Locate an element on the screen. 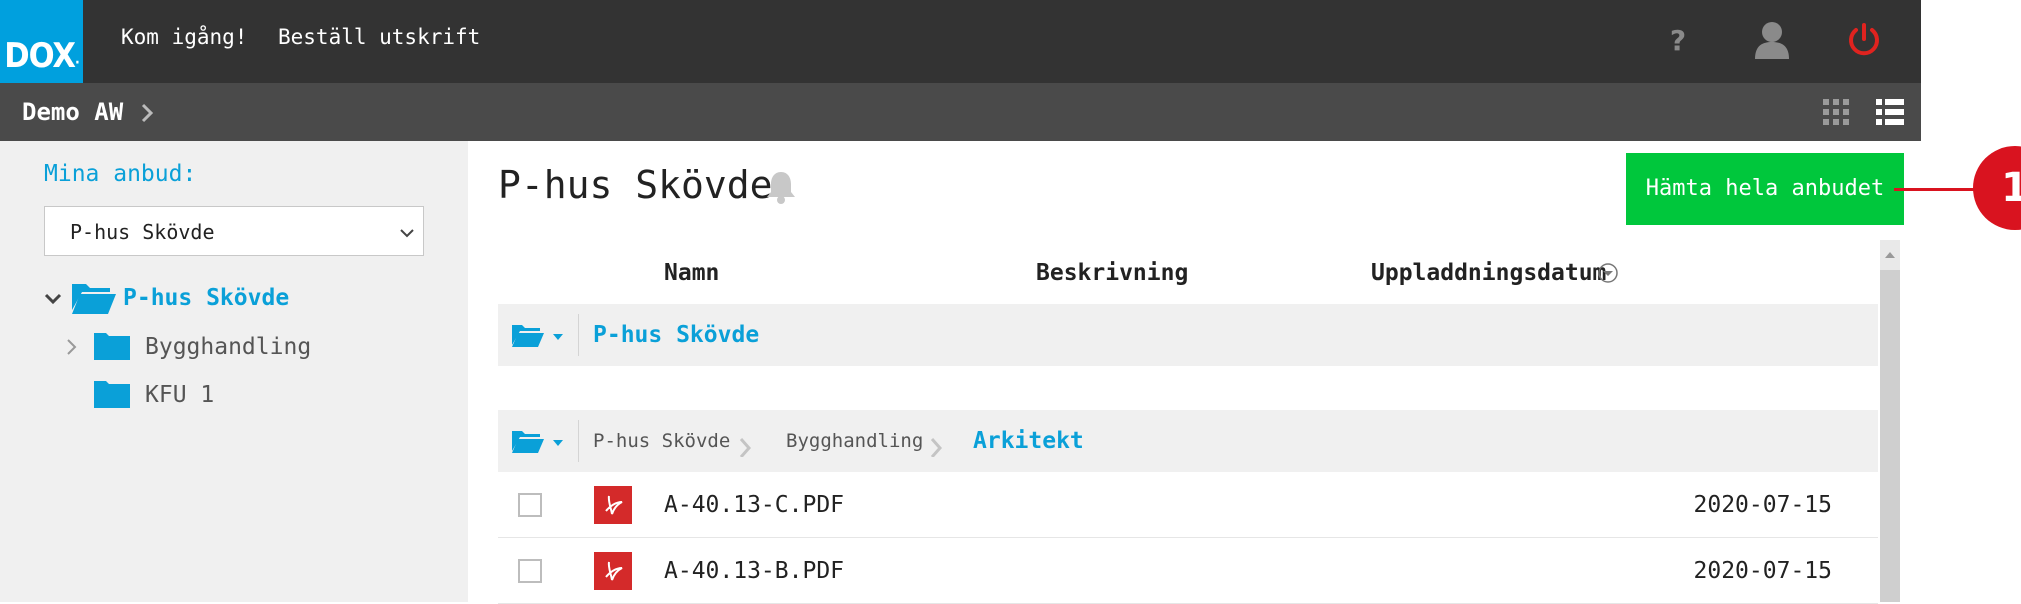  path-segment-link: Bygghandling is located at coordinates (854, 441).